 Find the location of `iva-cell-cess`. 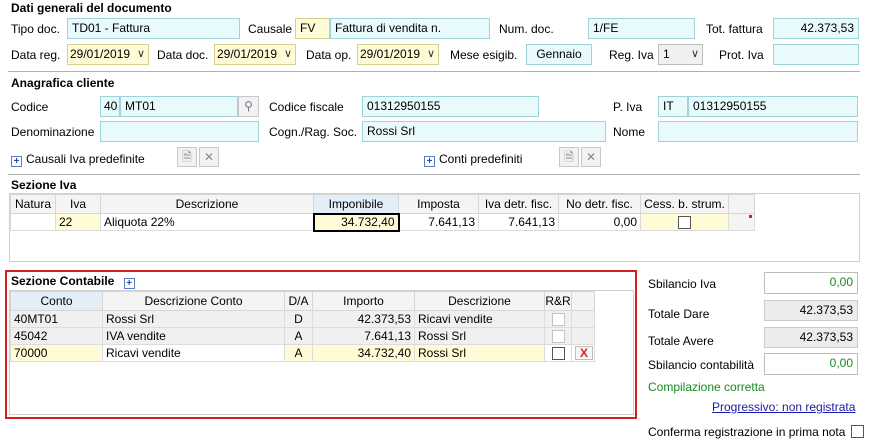

iva-cell-cess is located at coordinates (684, 222).